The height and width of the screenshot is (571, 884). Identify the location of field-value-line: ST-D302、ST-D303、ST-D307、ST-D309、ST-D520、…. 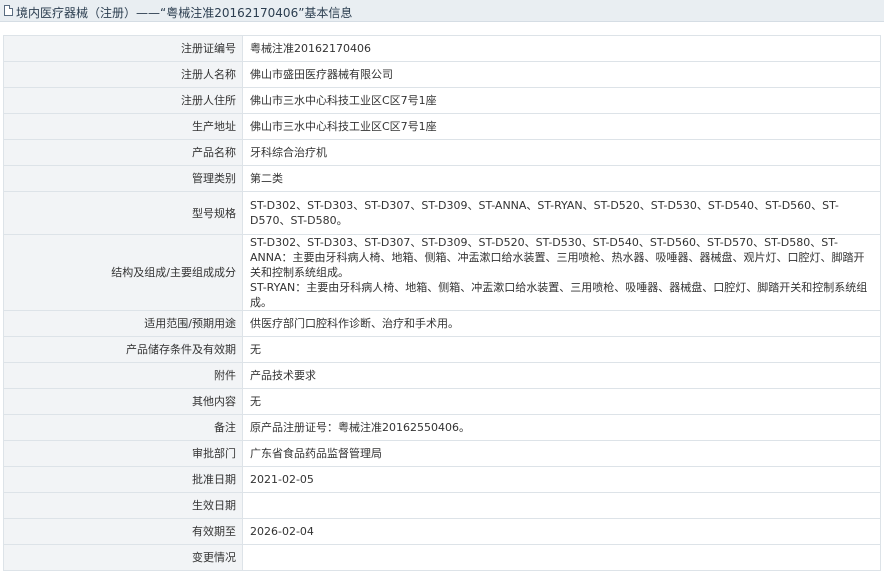
(557, 257).